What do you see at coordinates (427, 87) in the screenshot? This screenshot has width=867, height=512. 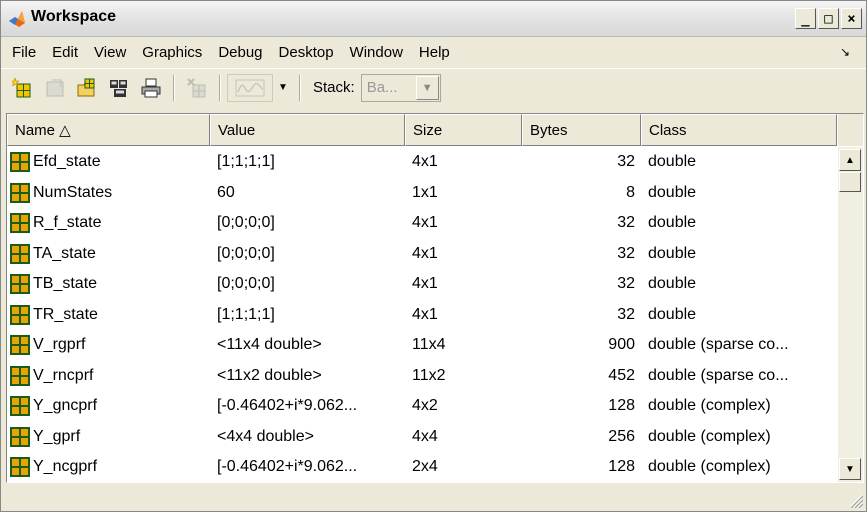 I see `chevron-down-icon: ▼` at bounding box center [427, 87].